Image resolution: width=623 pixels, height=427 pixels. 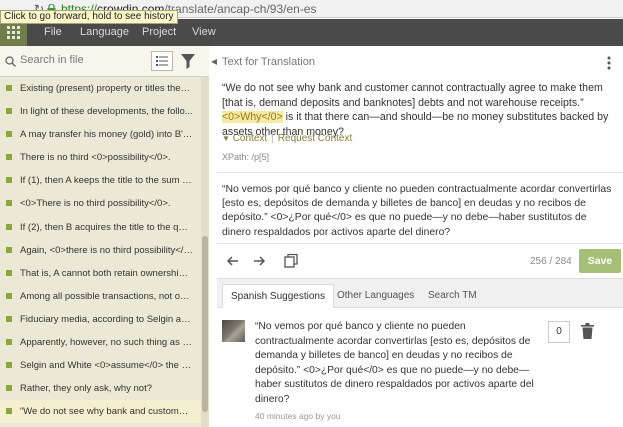 I want to click on tab-spanish-suggestions: Spanish Suggestions, so click(x=278, y=296).